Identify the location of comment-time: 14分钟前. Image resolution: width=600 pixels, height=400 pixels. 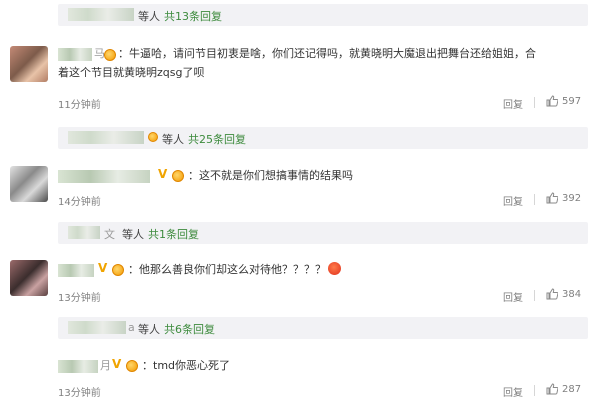
(79, 202).